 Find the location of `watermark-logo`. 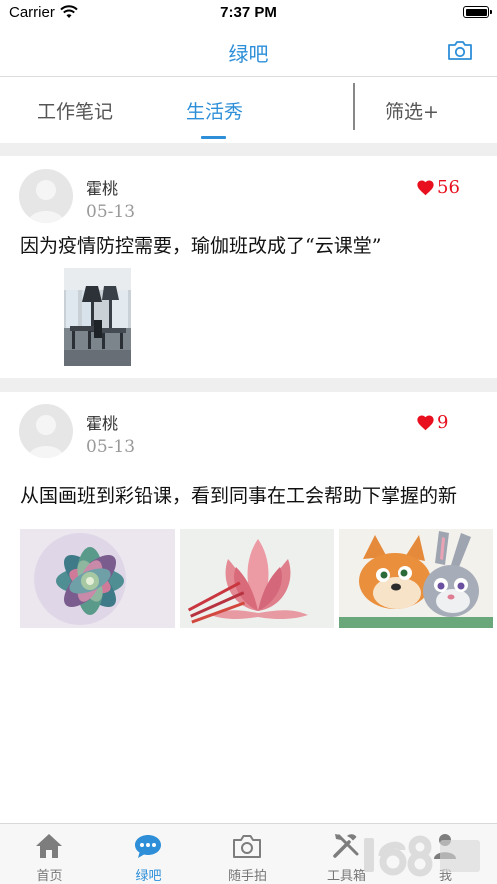

watermark-logo is located at coordinates (422, 856).